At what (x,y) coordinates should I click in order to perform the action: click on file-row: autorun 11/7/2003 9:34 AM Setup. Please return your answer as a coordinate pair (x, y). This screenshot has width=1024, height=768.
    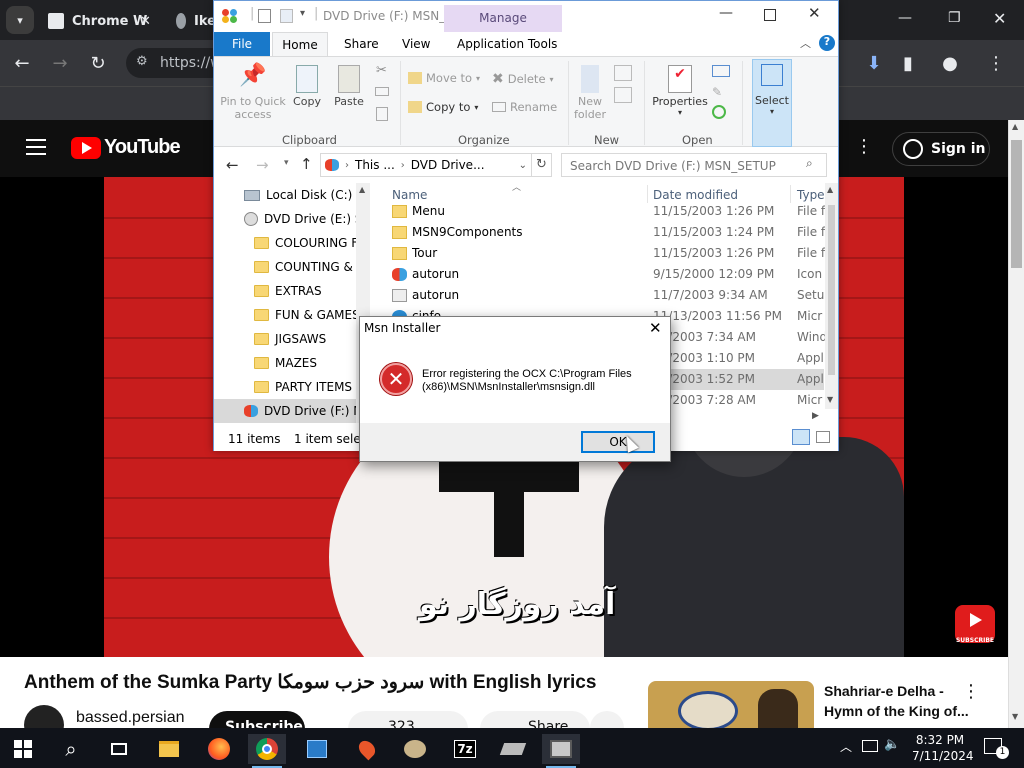
    Looking at the image, I should click on (599, 295).